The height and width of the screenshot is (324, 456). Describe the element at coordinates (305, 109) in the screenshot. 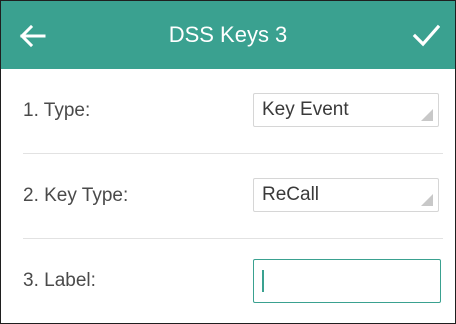

I see `type-select-value: Key Event` at that location.